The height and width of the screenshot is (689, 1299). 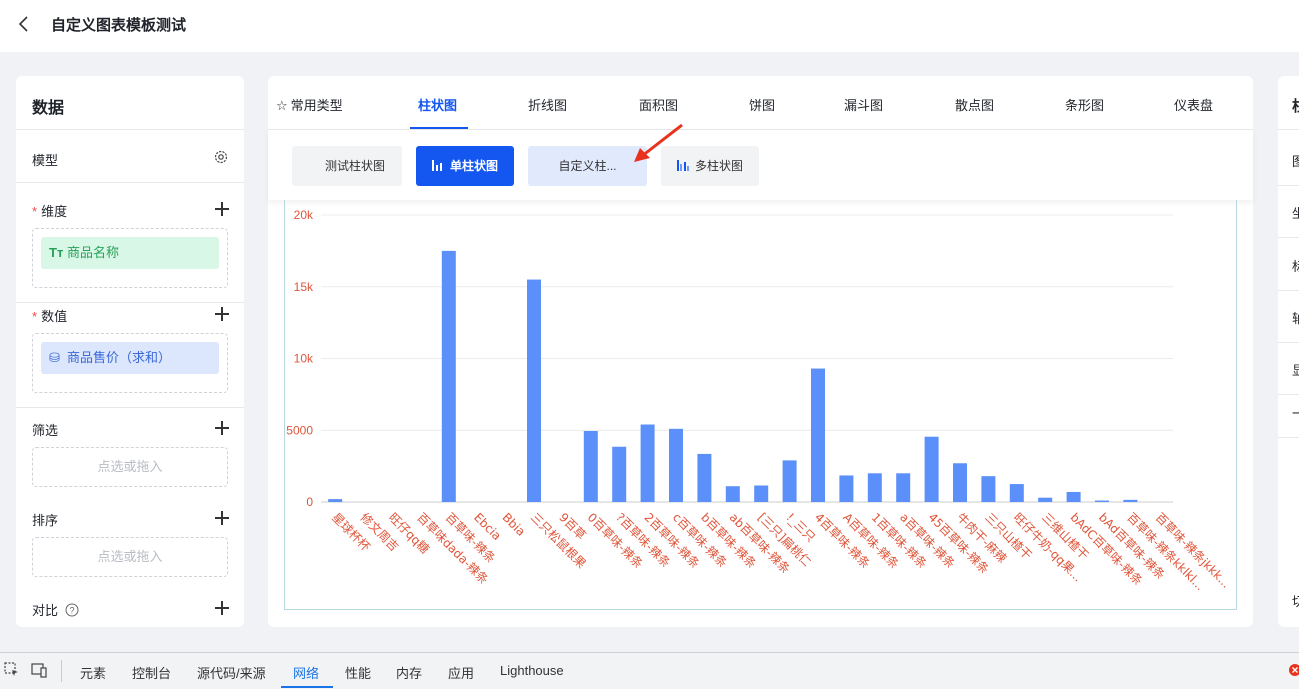 What do you see at coordinates (409, 672) in the screenshot?
I see `devtools-tab-memory: 内存` at bounding box center [409, 672].